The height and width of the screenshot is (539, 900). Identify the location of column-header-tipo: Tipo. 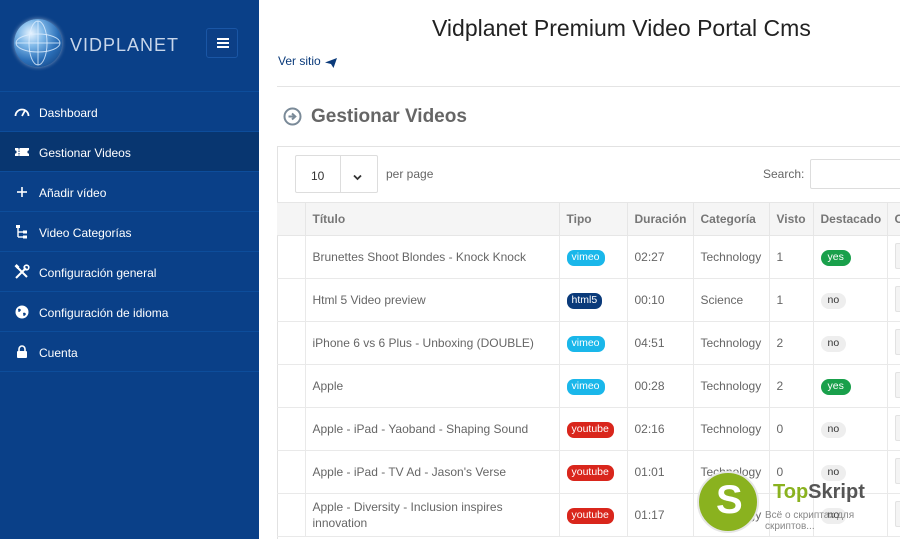
(593, 219).